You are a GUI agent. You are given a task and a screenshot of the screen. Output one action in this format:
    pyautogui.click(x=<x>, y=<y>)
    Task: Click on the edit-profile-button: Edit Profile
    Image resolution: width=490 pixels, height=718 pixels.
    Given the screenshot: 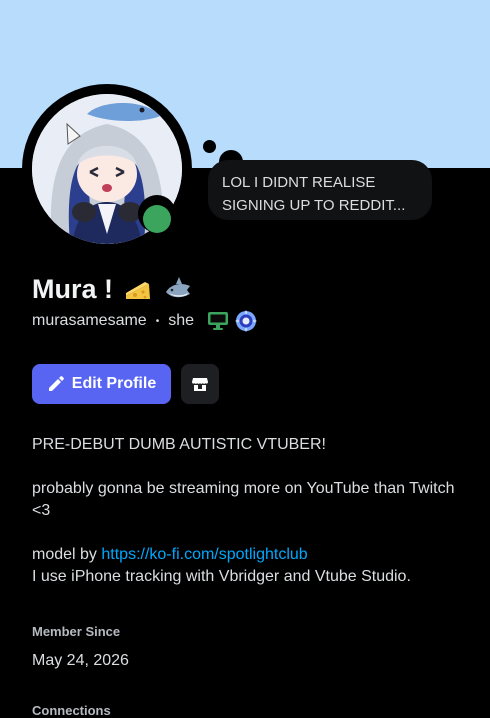 What is the action you would take?
    pyautogui.click(x=101, y=384)
    